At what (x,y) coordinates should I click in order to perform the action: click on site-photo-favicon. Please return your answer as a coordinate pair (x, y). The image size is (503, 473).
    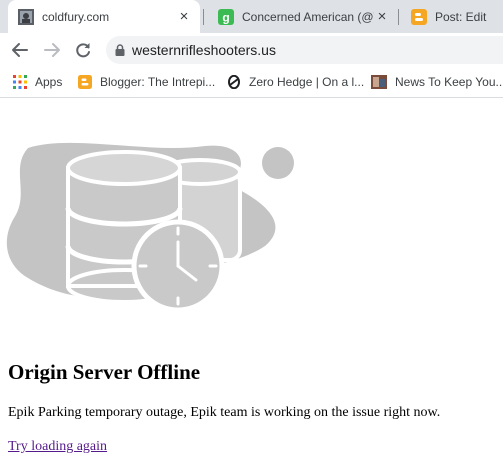
    Looking at the image, I should click on (26, 16).